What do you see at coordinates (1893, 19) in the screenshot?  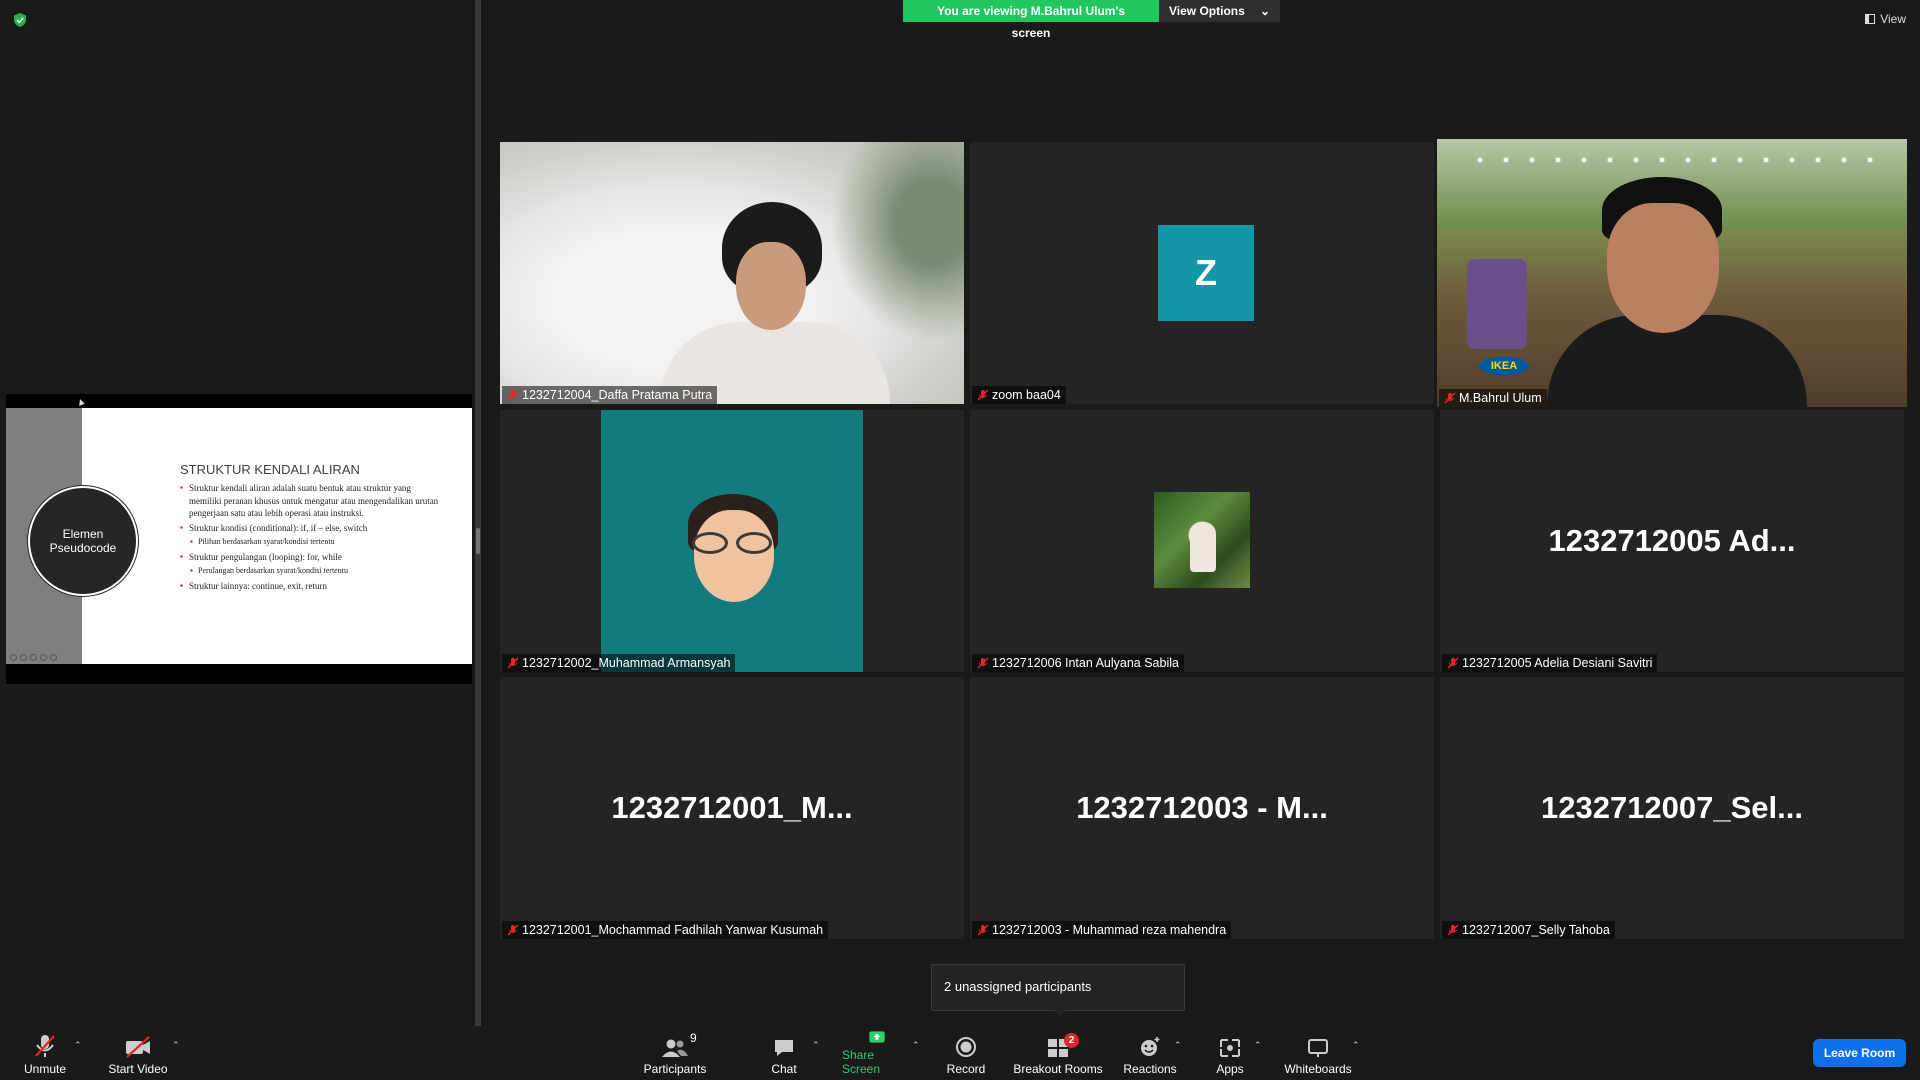 I see `view-label: View` at bounding box center [1893, 19].